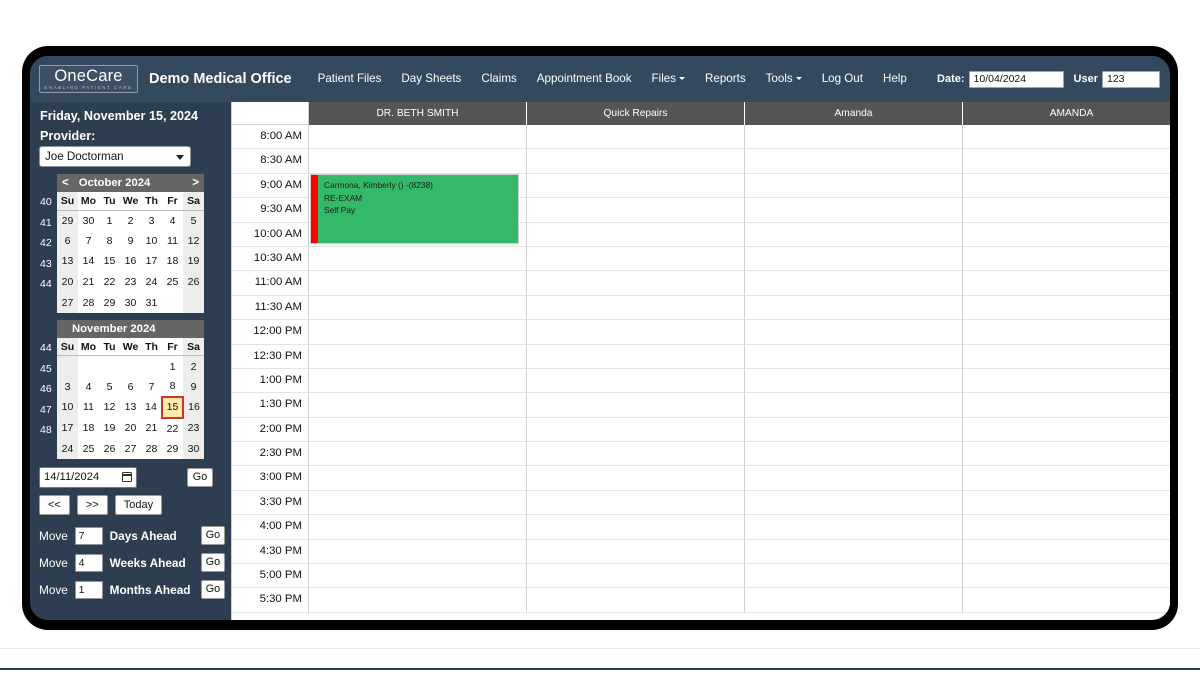 This screenshot has width=1200, height=675. I want to click on calendar-prev-arrow: <, so click(65, 183).